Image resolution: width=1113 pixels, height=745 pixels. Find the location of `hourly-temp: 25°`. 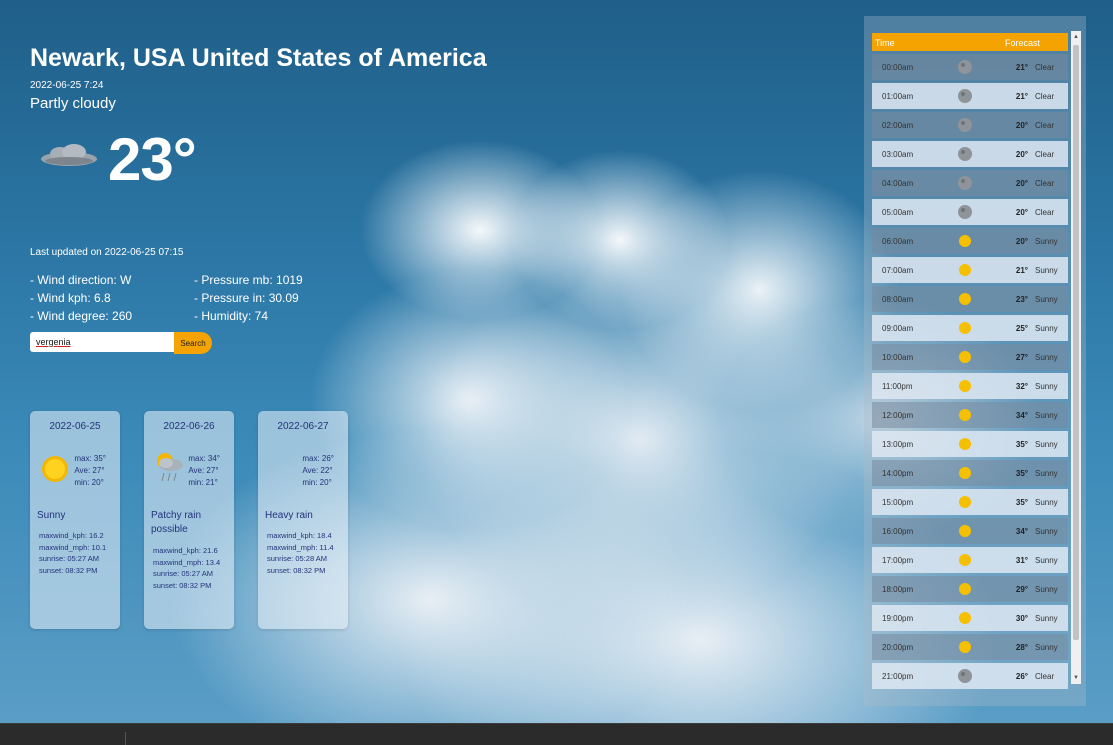

hourly-temp: 25° is located at coordinates (1021, 328).